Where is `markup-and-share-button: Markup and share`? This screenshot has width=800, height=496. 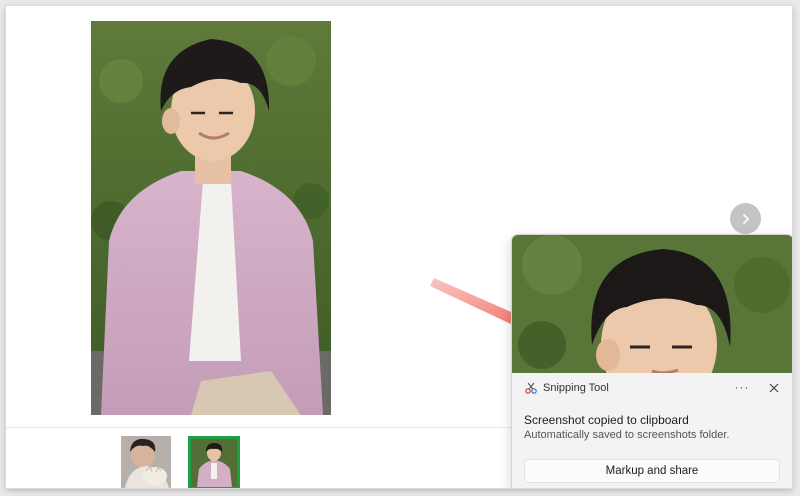 markup-and-share-button: Markup and share is located at coordinates (652, 471).